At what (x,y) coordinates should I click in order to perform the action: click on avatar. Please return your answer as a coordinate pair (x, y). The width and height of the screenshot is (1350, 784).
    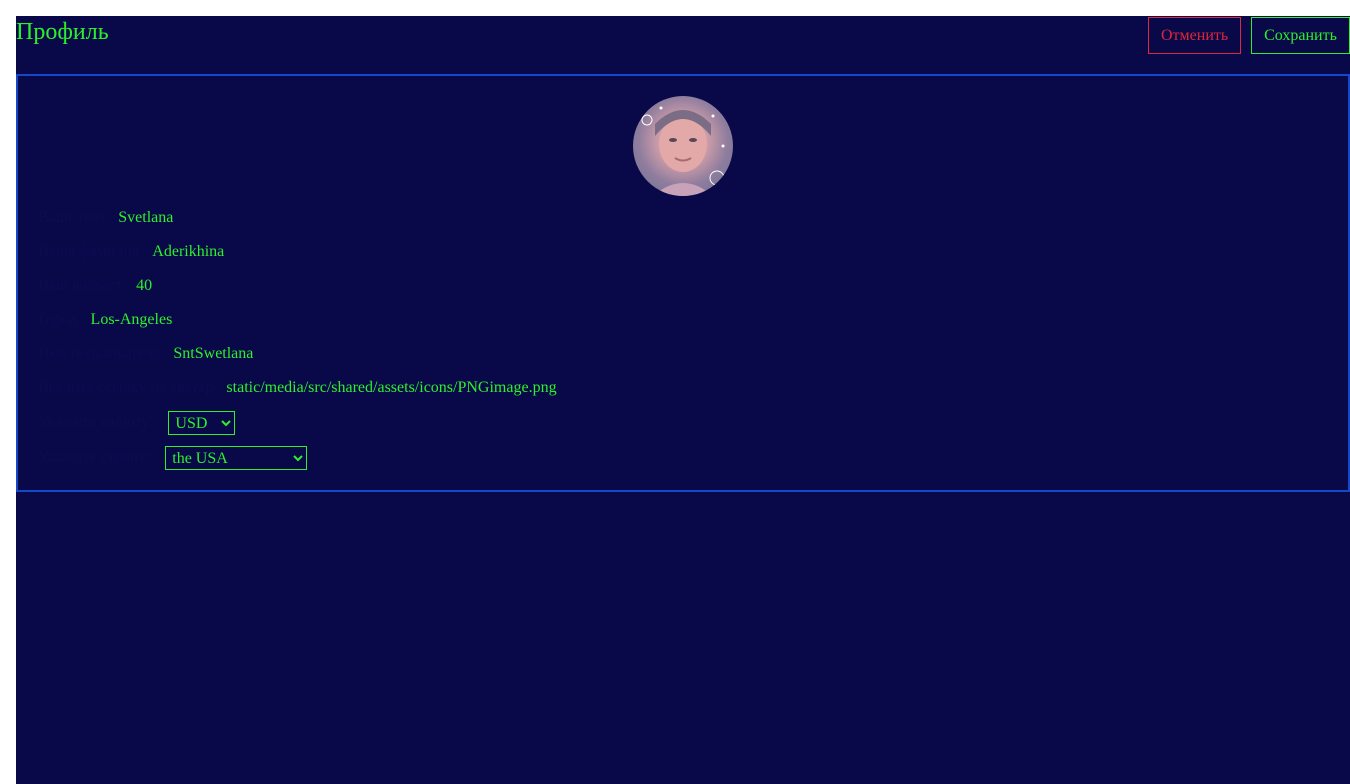
    Looking at the image, I should click on (683, 146).